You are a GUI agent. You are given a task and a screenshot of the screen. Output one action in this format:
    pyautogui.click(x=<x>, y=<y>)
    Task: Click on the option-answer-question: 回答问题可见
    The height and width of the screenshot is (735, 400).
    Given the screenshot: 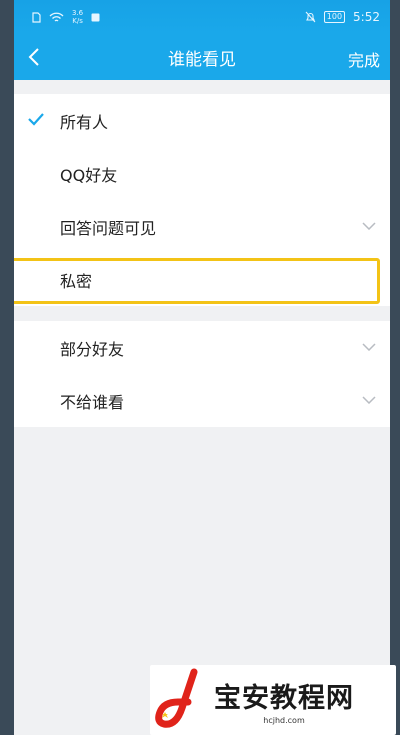 What is the action you would take?
    pyautogui.click(x=202, y=226)
    